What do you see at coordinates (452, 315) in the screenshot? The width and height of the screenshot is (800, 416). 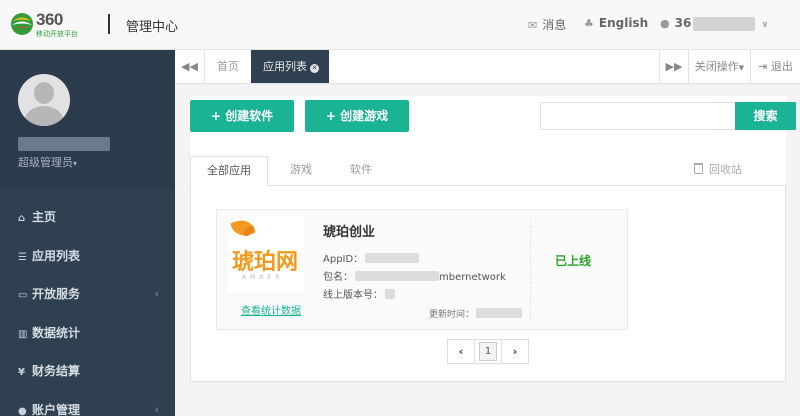 I see `updated-label: 更新时间：` at bounding box center [452, 315].